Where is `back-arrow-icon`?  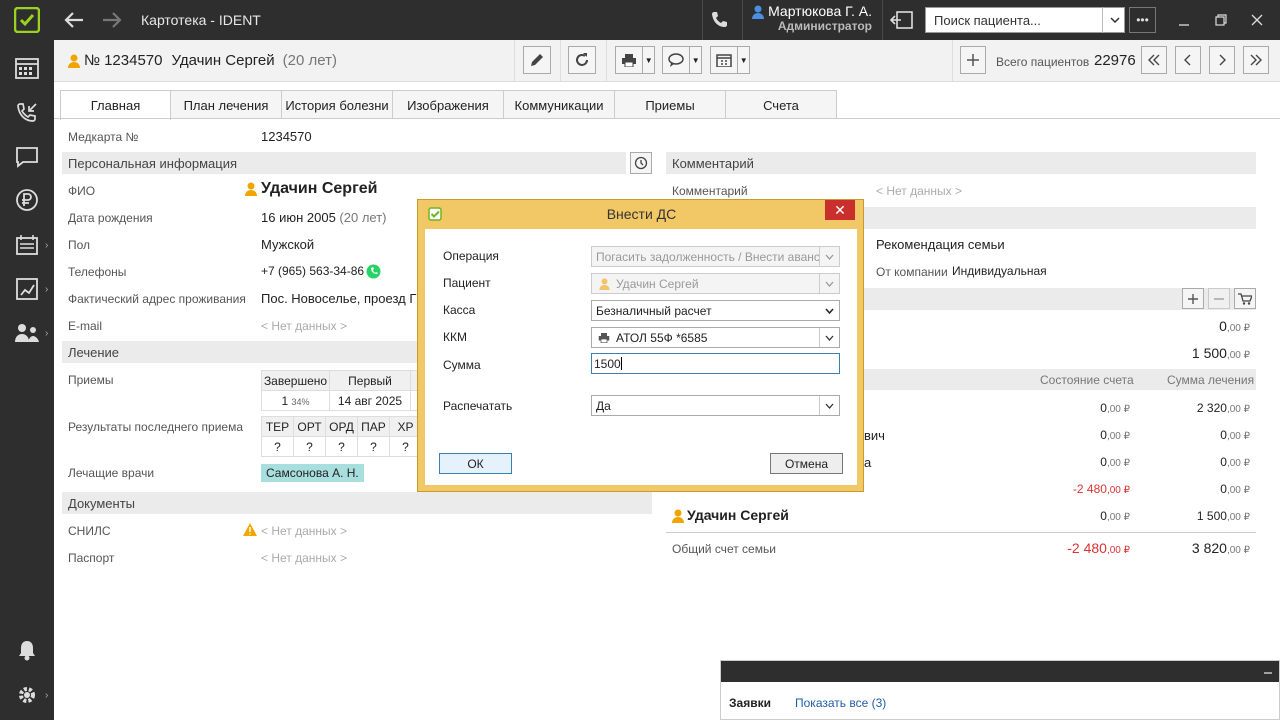
back-arrow-icon is located at coordinates (74, 20).